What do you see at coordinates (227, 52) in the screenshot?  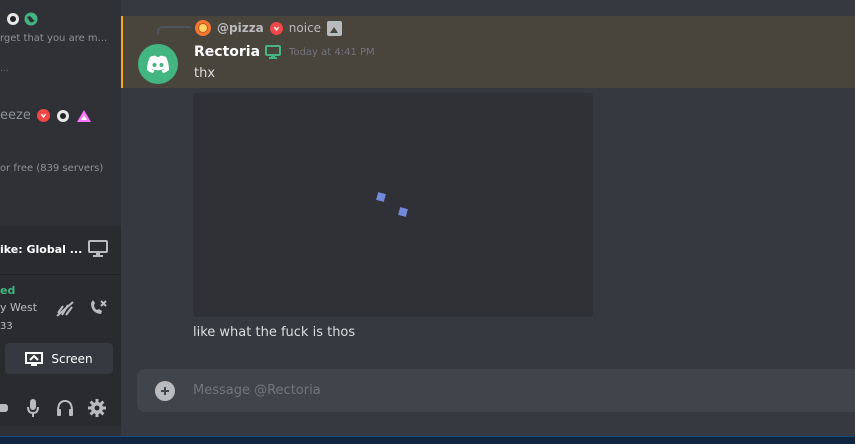 I see `author-name: Rectoria` at bounding box center [227, 52].